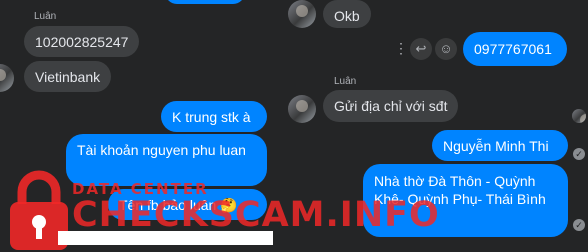  I want to click on message-incoming: Okb, so click(347, 14).